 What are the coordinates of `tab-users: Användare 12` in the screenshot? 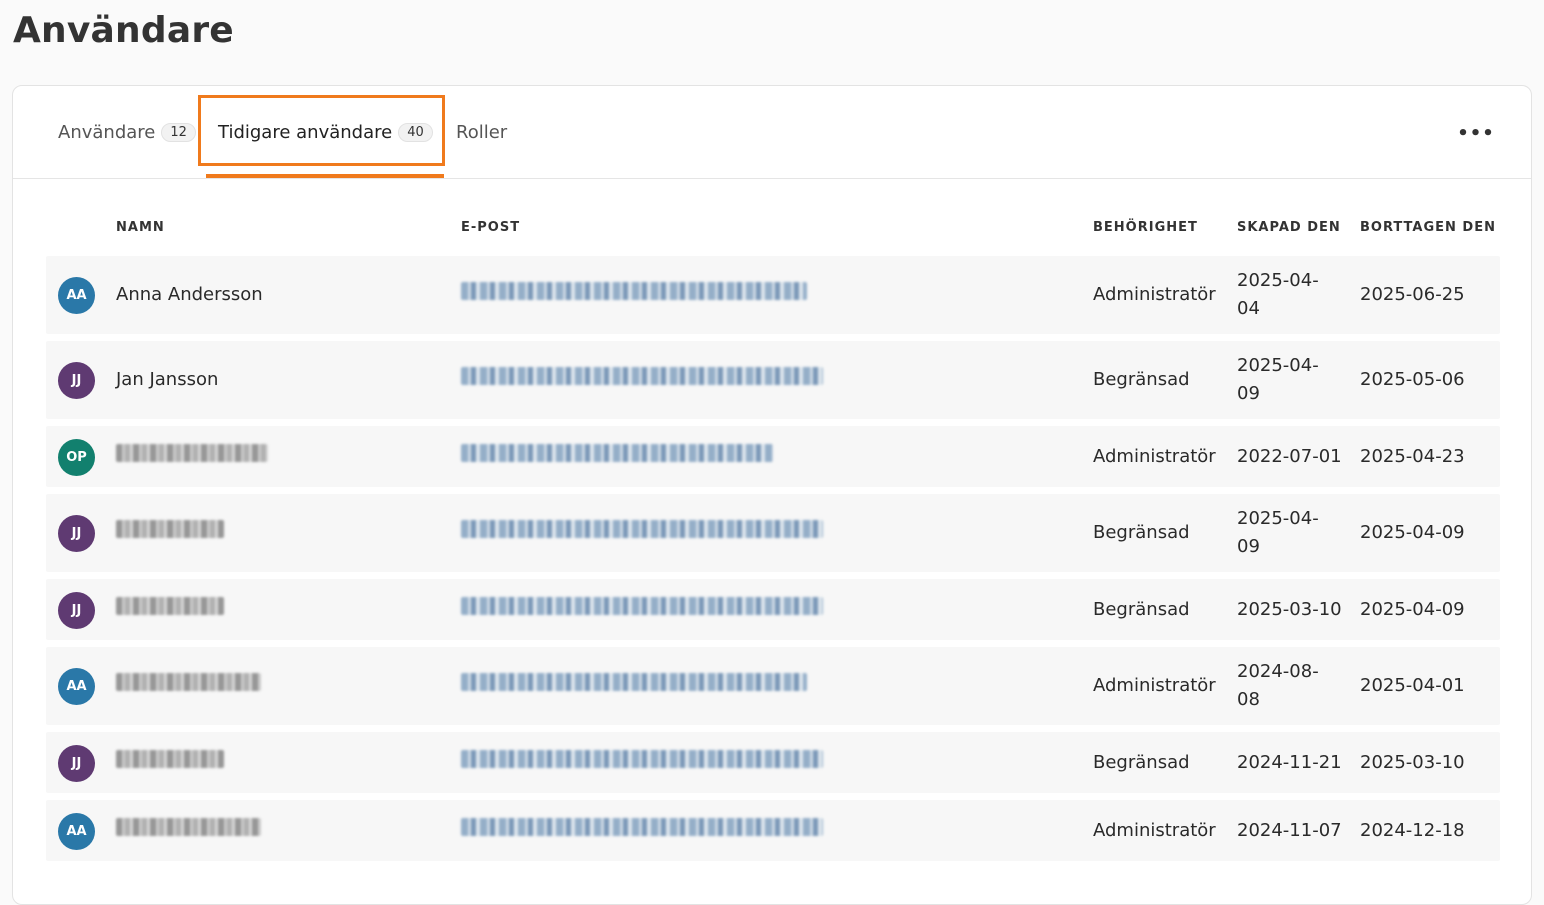 It's located at (127, 132).